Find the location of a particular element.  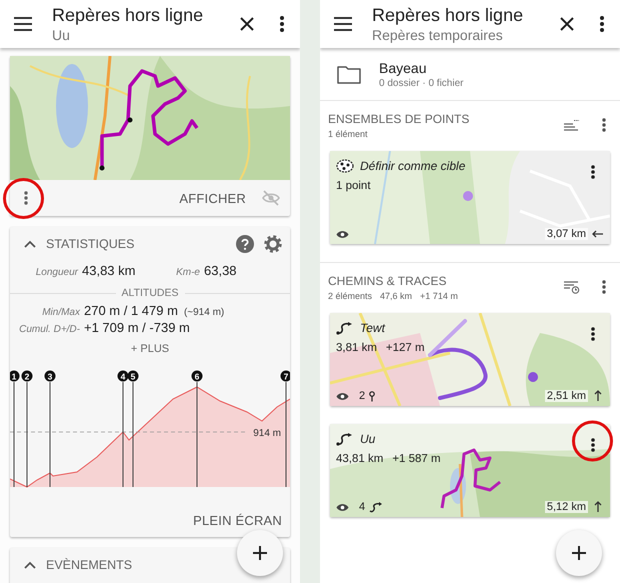

item-stat: +1 587 m is located at coordinates (416, 459).